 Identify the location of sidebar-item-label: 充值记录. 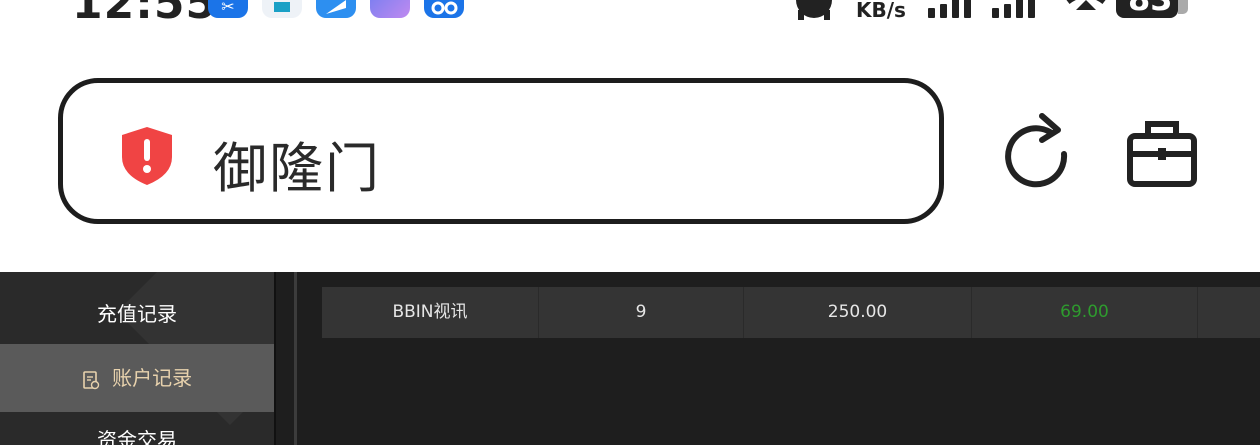
(137, 314).